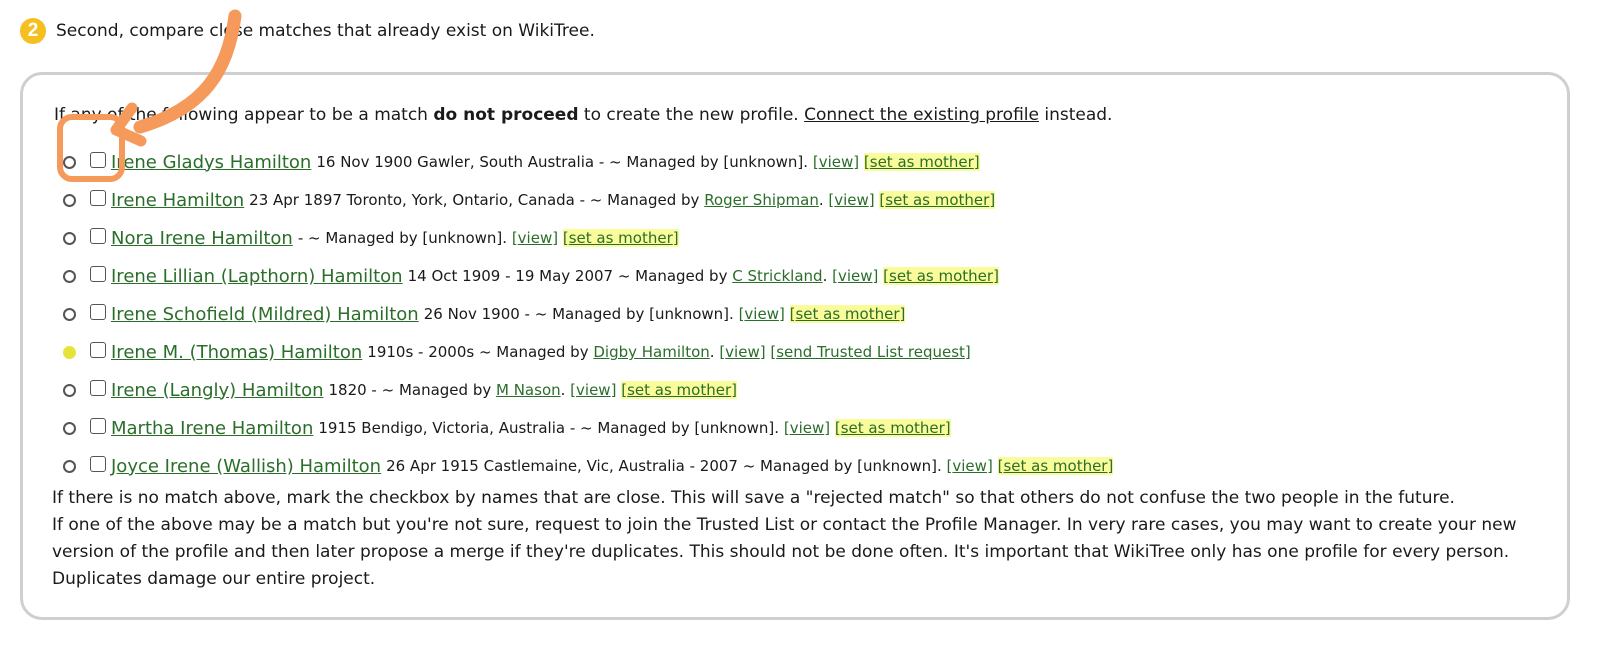  I want to click on intro-middle: to create the new profile., so click(691, 115).